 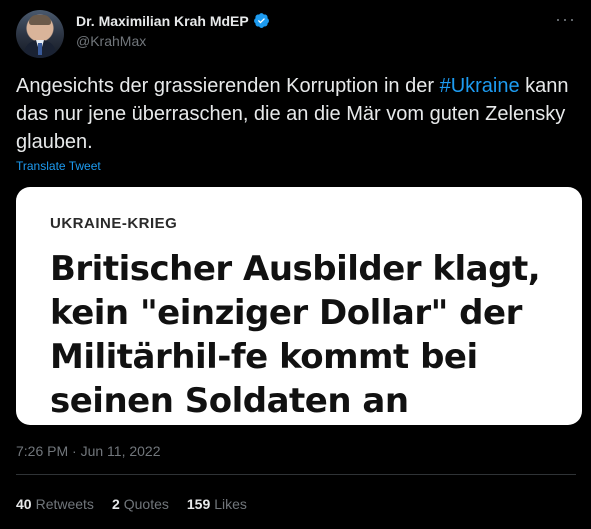 I want to click on more-options-icon: ···, so click(x=565, y=19).